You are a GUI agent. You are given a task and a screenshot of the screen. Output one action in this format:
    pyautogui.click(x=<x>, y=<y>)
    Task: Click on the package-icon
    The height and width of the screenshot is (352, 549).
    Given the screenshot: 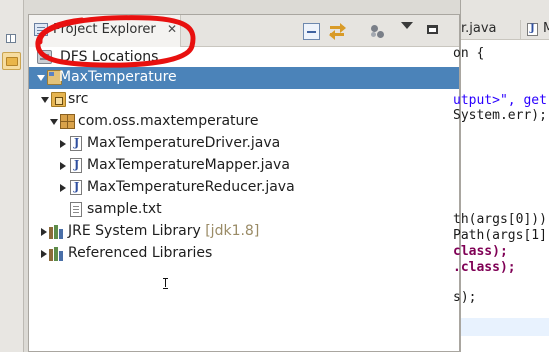 What is the action you would take?
    pyautogui.click(x=67, y=121)
    